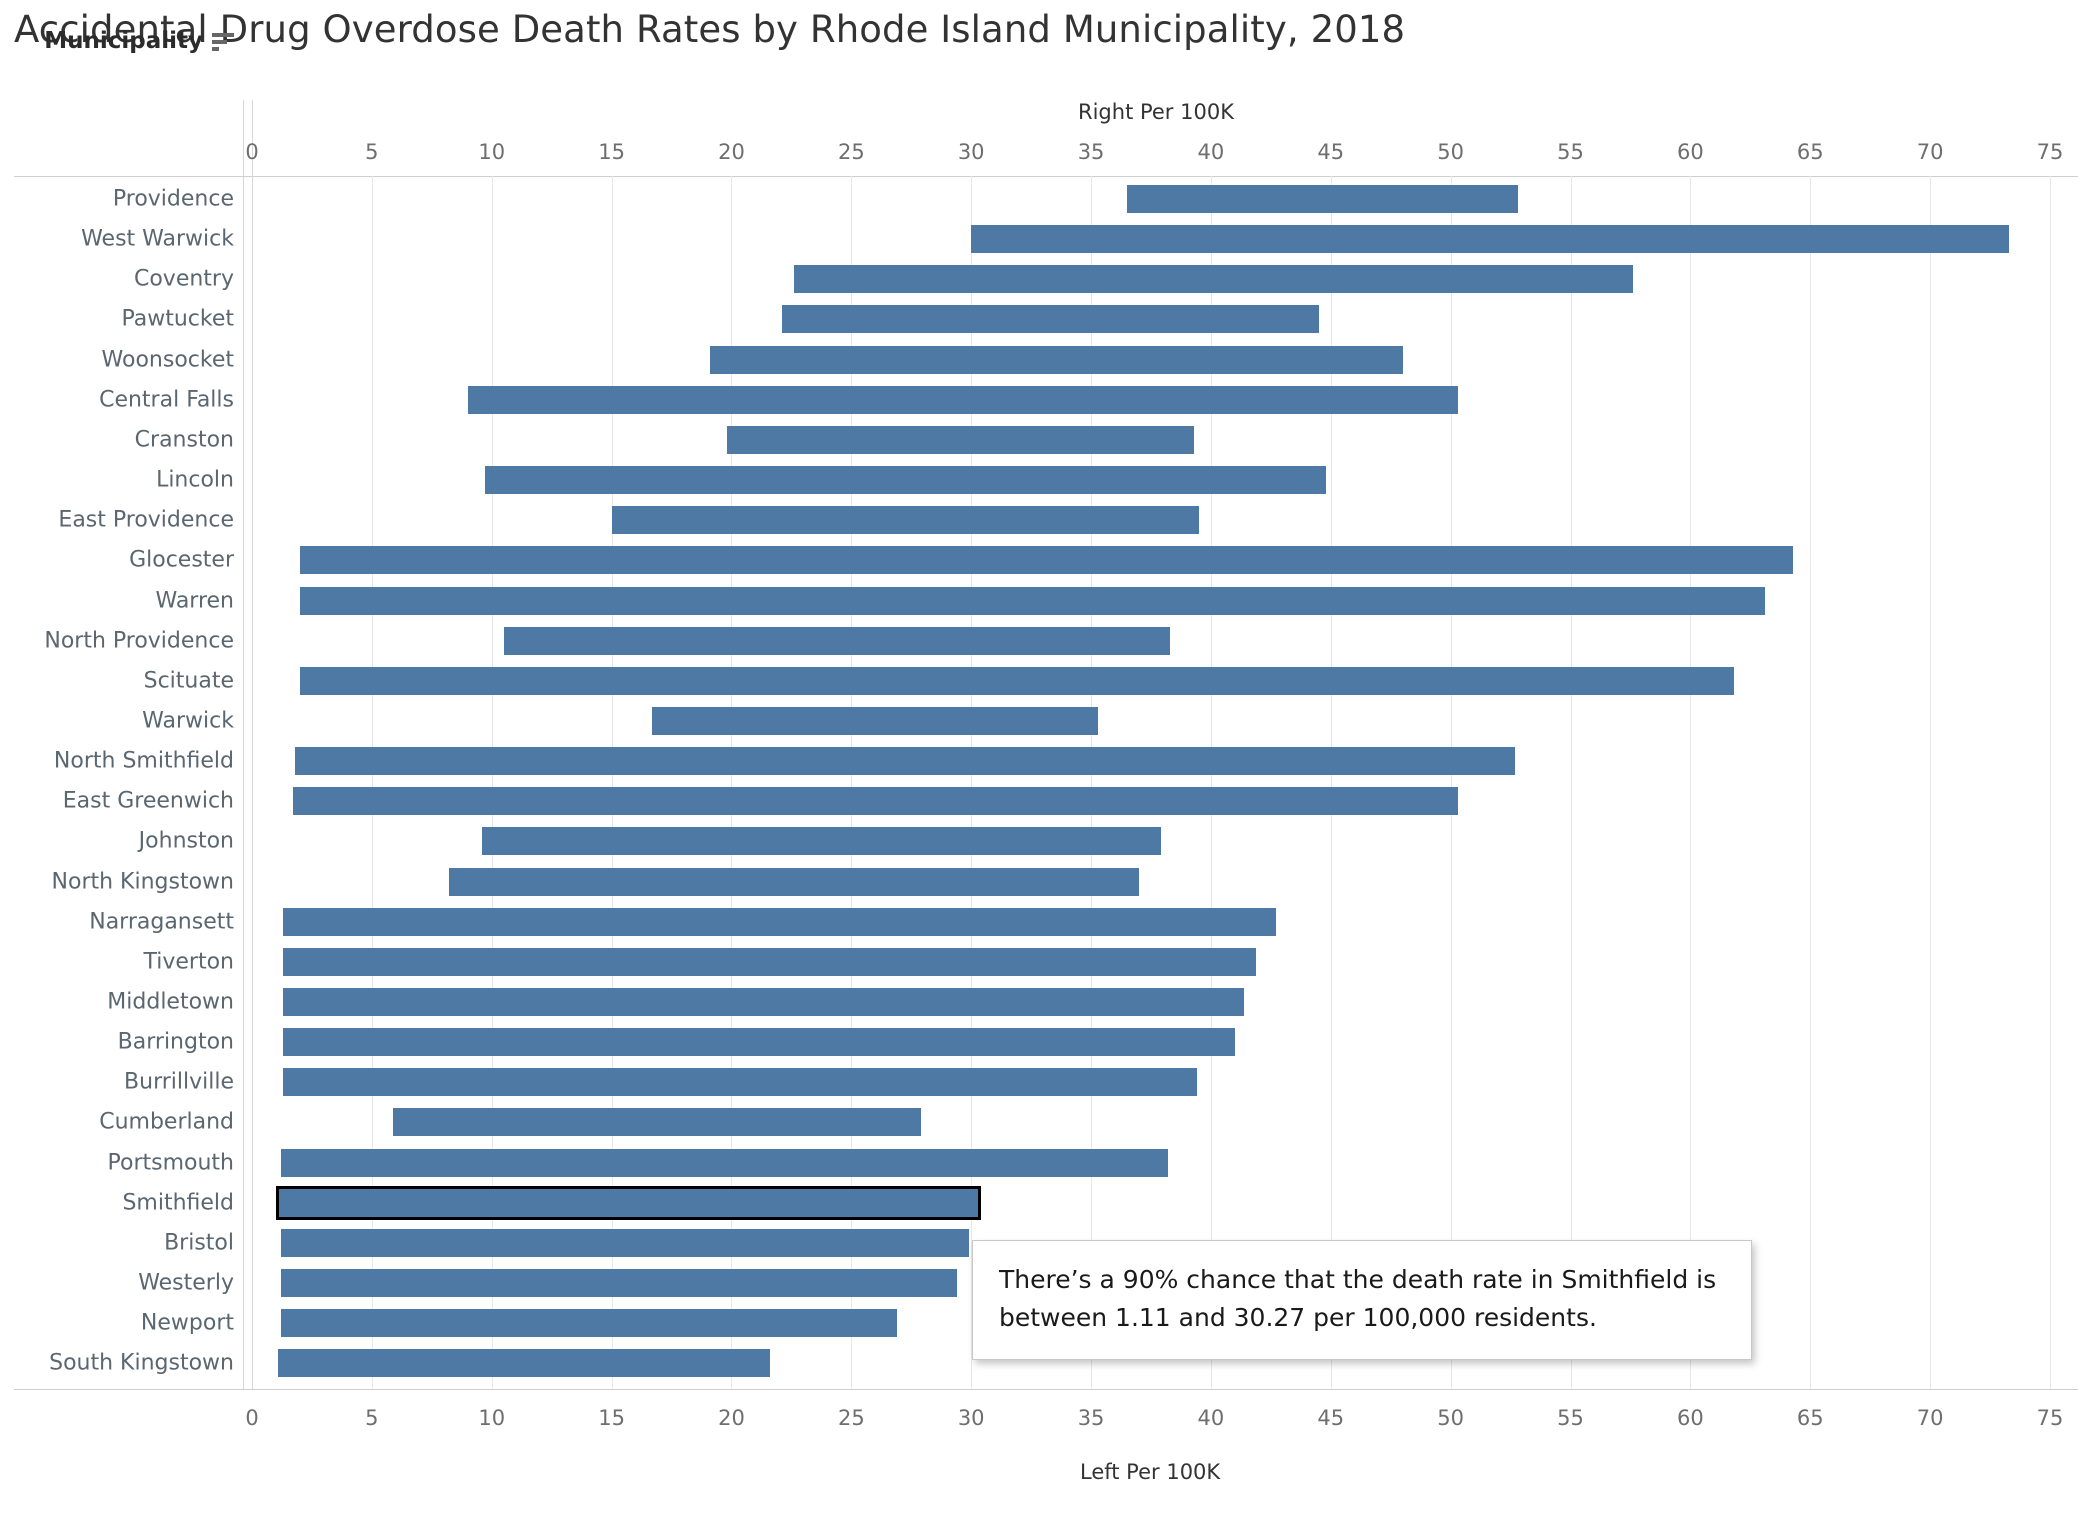  Describe the element at coordinates (166, 1122) in the screenshot. I see `row-label-cumberland: Cumberland` at that location.